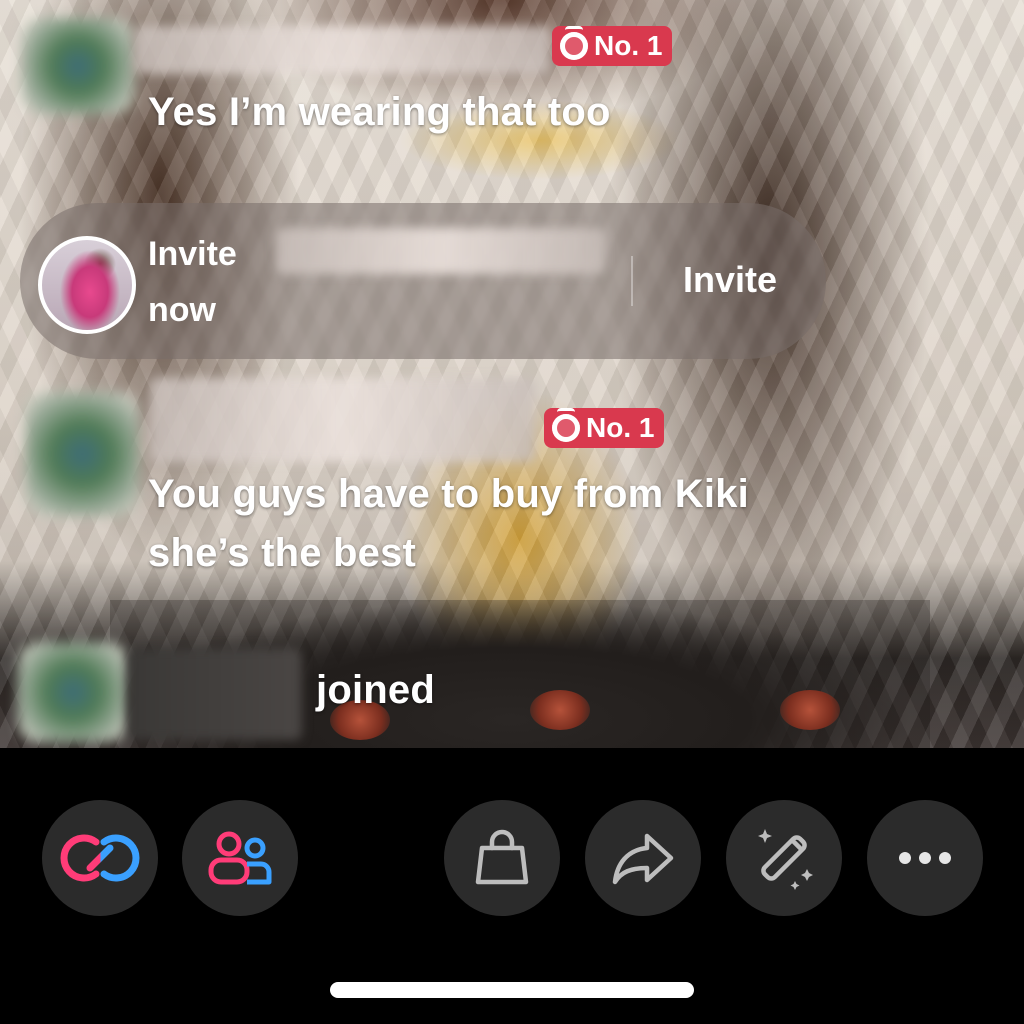 The width and height of the screenshot is (1024, 1024). Describe the element at coordinates (730, 280) in the screenshot. I see `invite-button: Invite` at that location.